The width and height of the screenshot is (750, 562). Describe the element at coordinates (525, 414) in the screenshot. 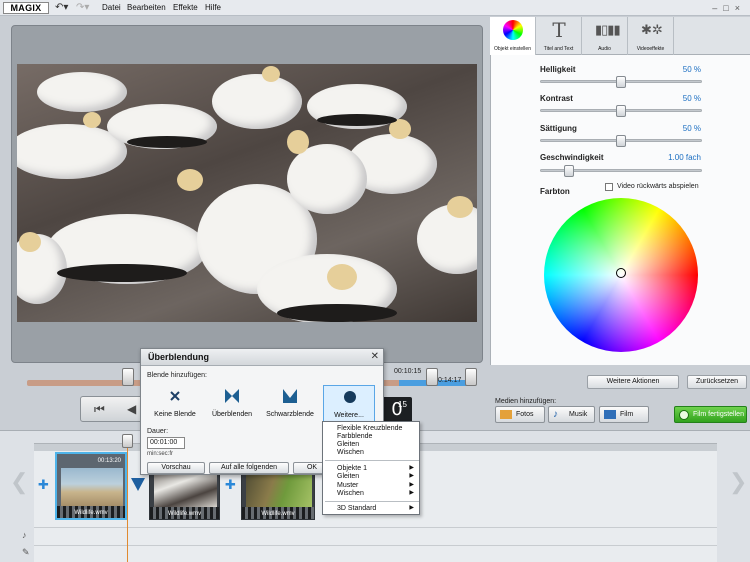

I see `add-photos-label: Fotos` at that location.